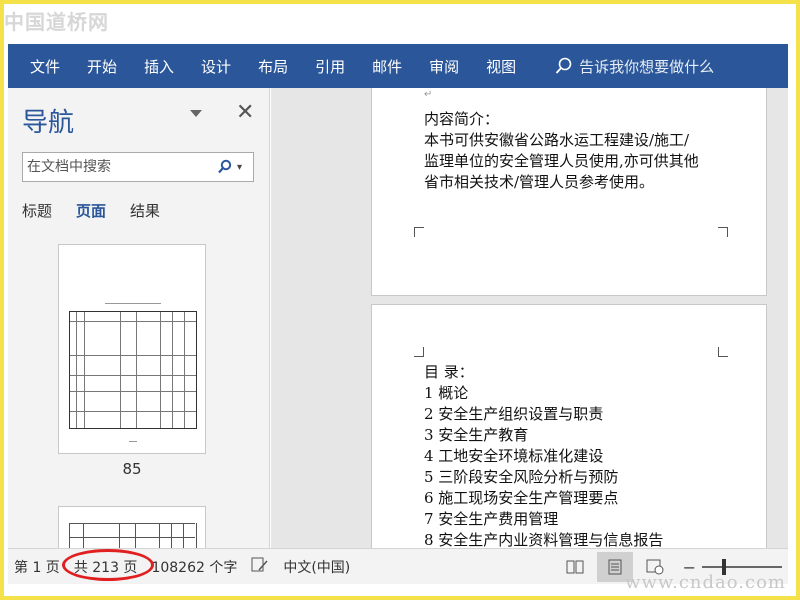  What do you see at coordinates (544, 539) in the screenshot?
I see `page-text-line: 8 安全生产内业资料管理与信息报告` at bounding box center [544, 539].